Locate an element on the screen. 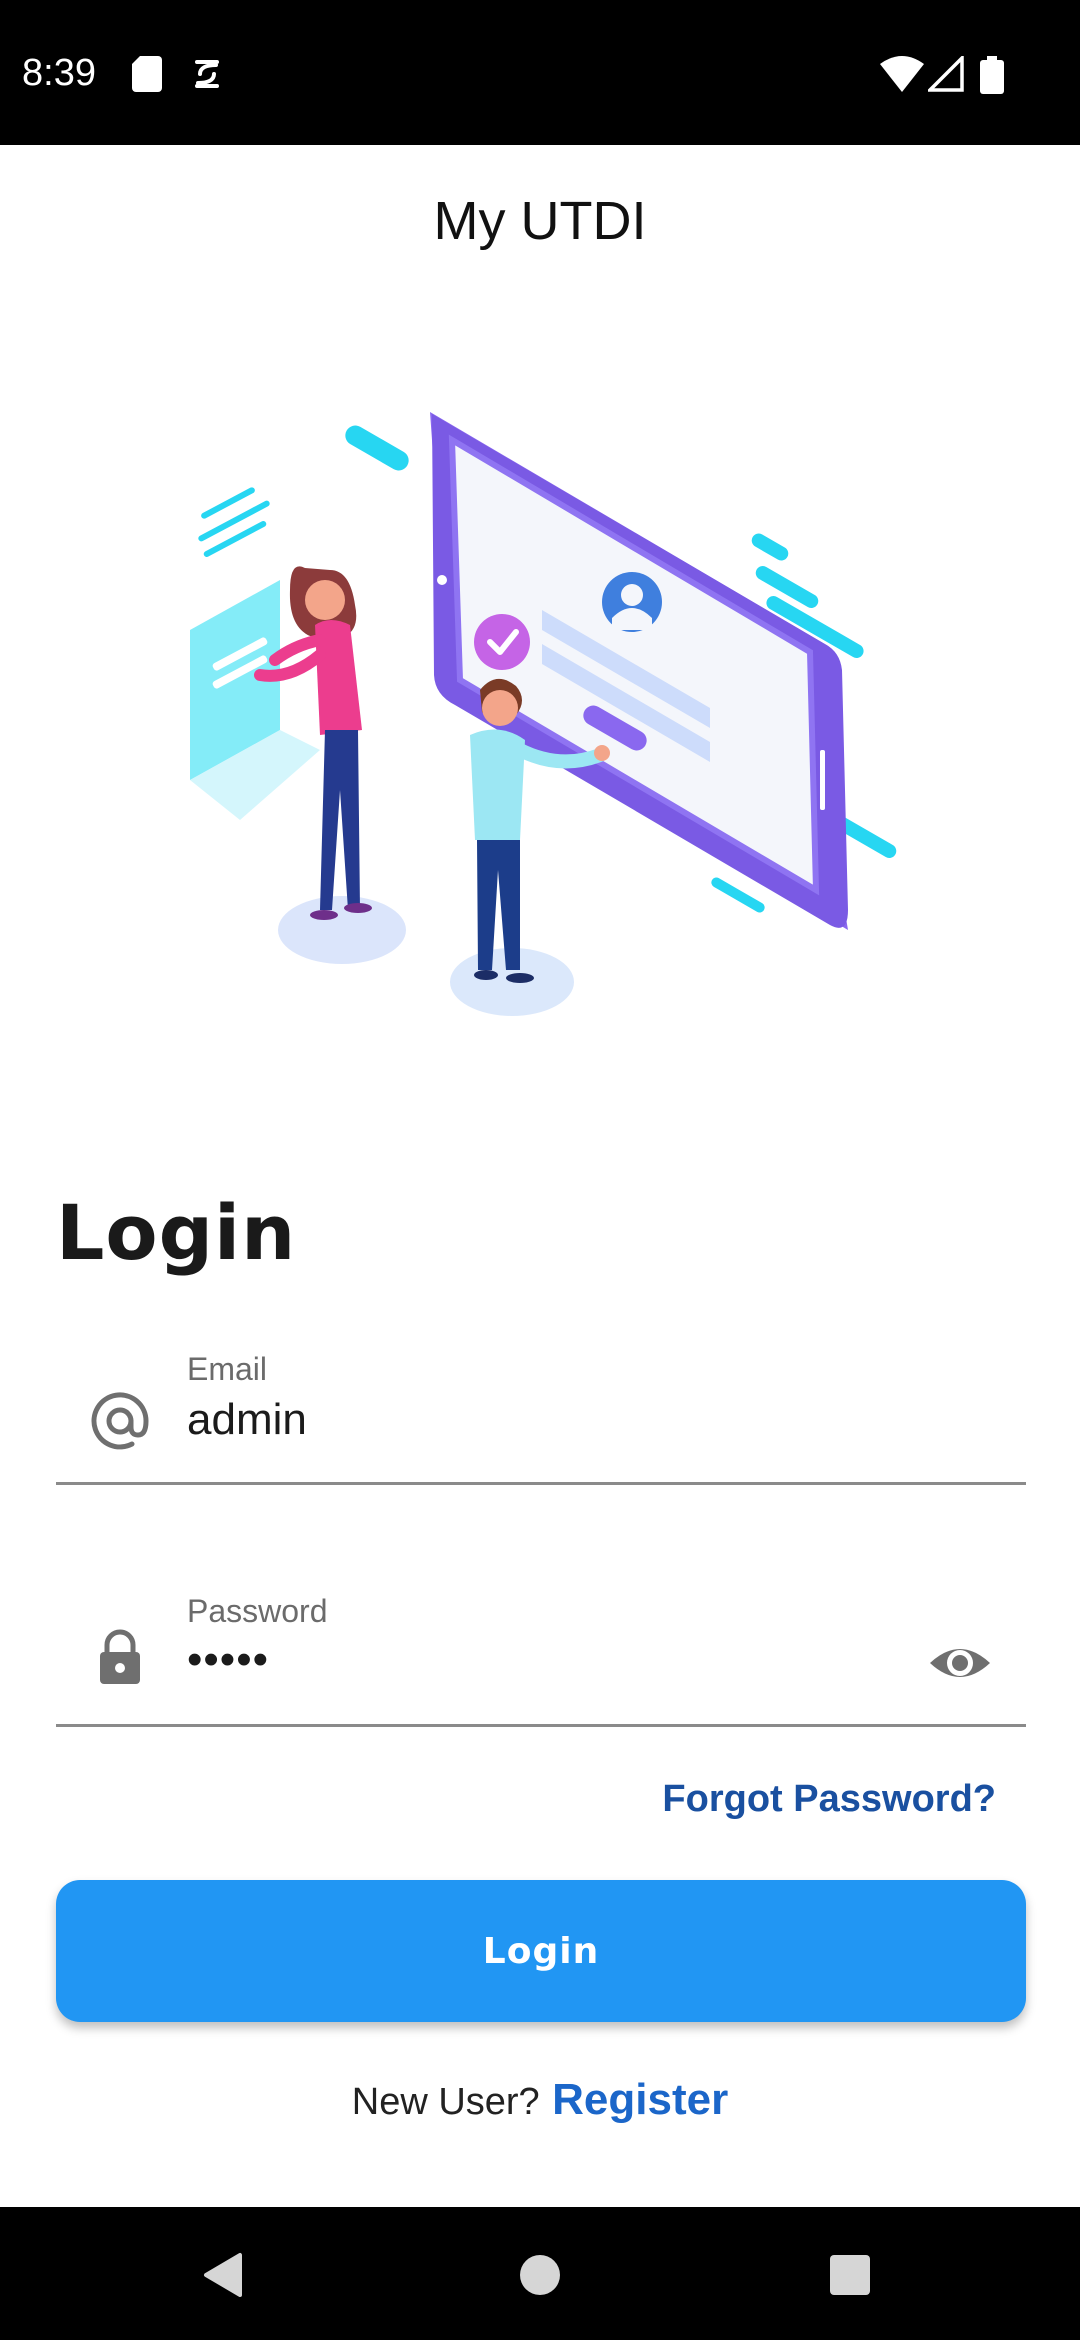 The image size is (1080, 2340). login-button: Login is located at coordinates (541, 1951).